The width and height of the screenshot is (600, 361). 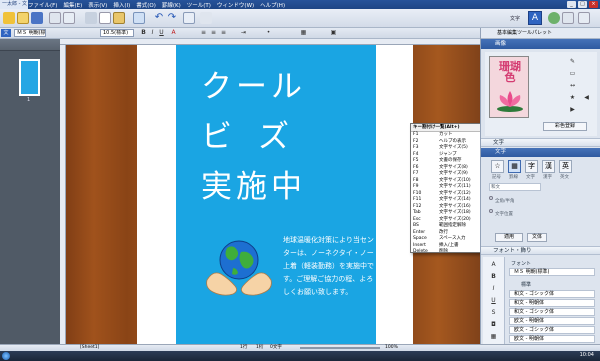 I want to click on preview-icon, so click(x=69, y=18).